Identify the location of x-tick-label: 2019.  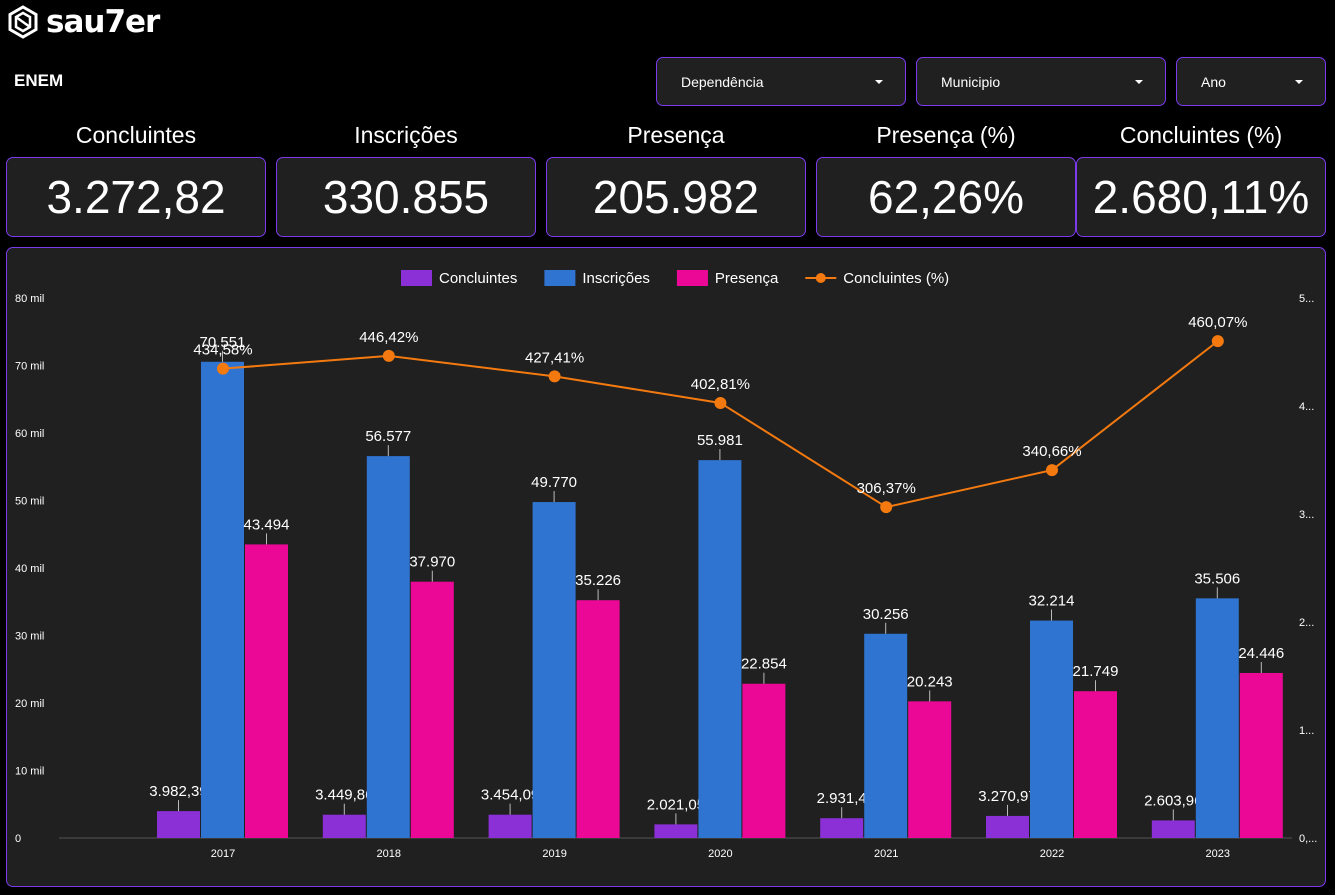
(554, 854).